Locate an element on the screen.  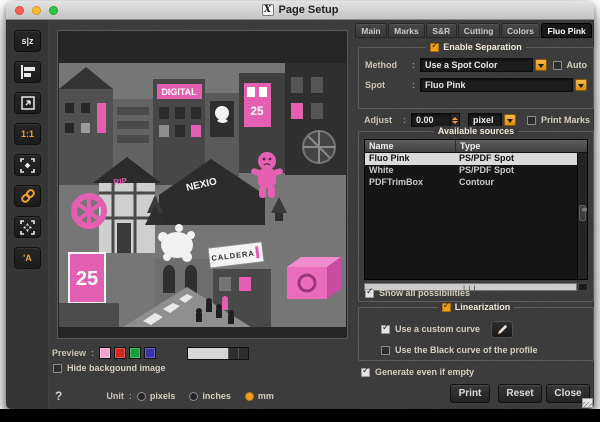
svg-text: DIGITAL is located at coordinates (179, 92).